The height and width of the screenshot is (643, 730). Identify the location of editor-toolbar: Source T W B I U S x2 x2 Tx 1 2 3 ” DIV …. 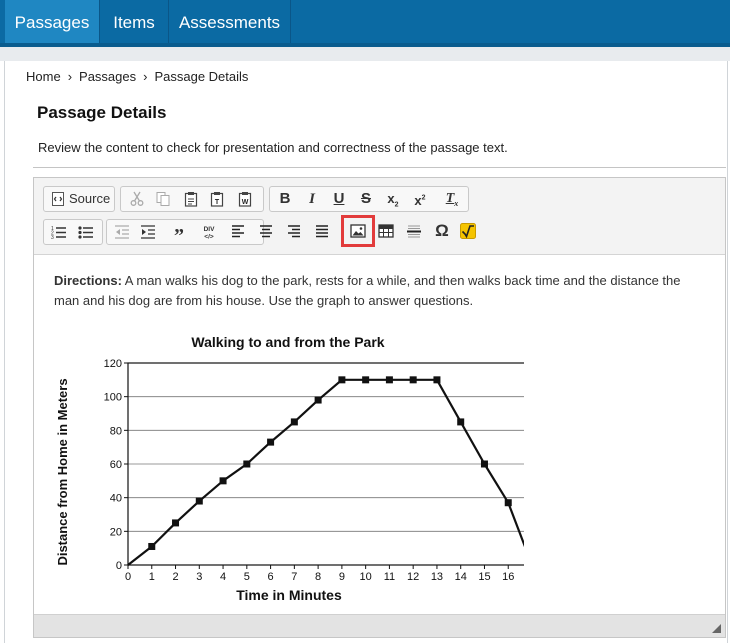
(379, 216).